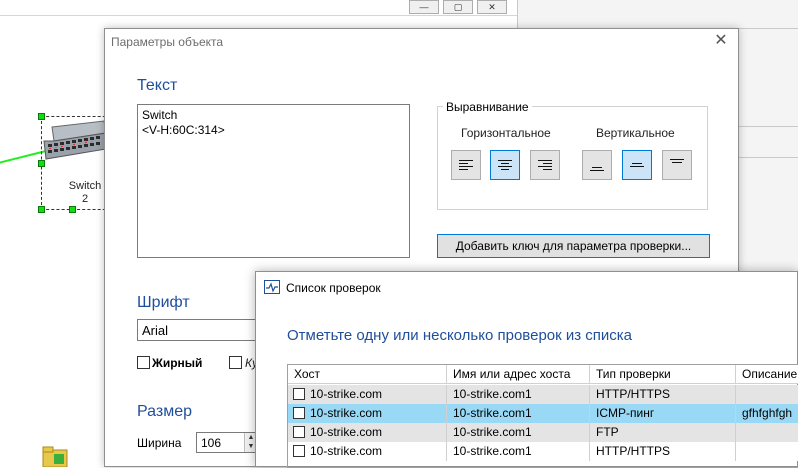 The width and height of the screenshot is (798, 468). What do you see at coordinates (333, 288) in the screenshot?
I see `checks-dialog-title: Список проверок` at bounding box center [333, 288].